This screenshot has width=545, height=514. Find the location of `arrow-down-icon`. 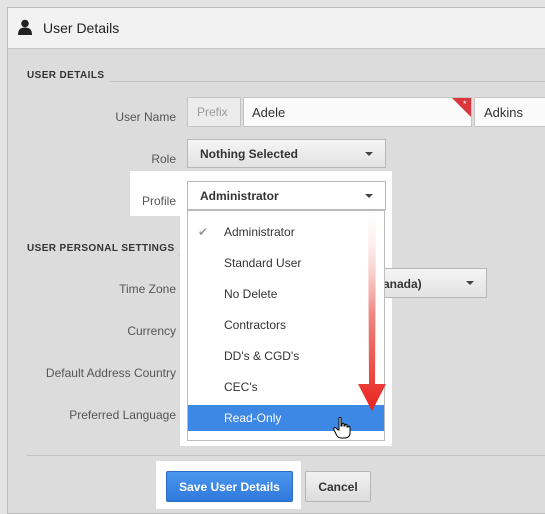

arrow-down-icon is located at coordinates (372, 311).